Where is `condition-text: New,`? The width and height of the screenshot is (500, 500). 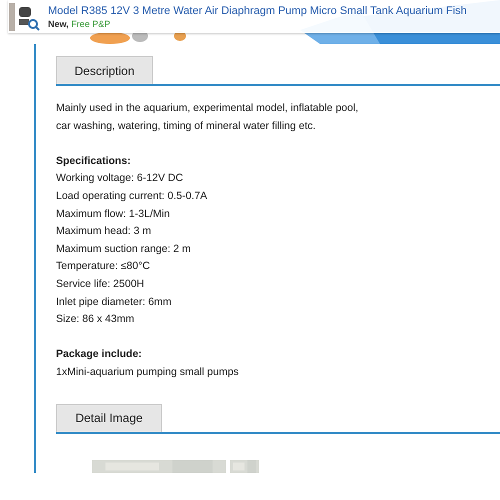 condition-text: New, is located at coordinates (58, 23).